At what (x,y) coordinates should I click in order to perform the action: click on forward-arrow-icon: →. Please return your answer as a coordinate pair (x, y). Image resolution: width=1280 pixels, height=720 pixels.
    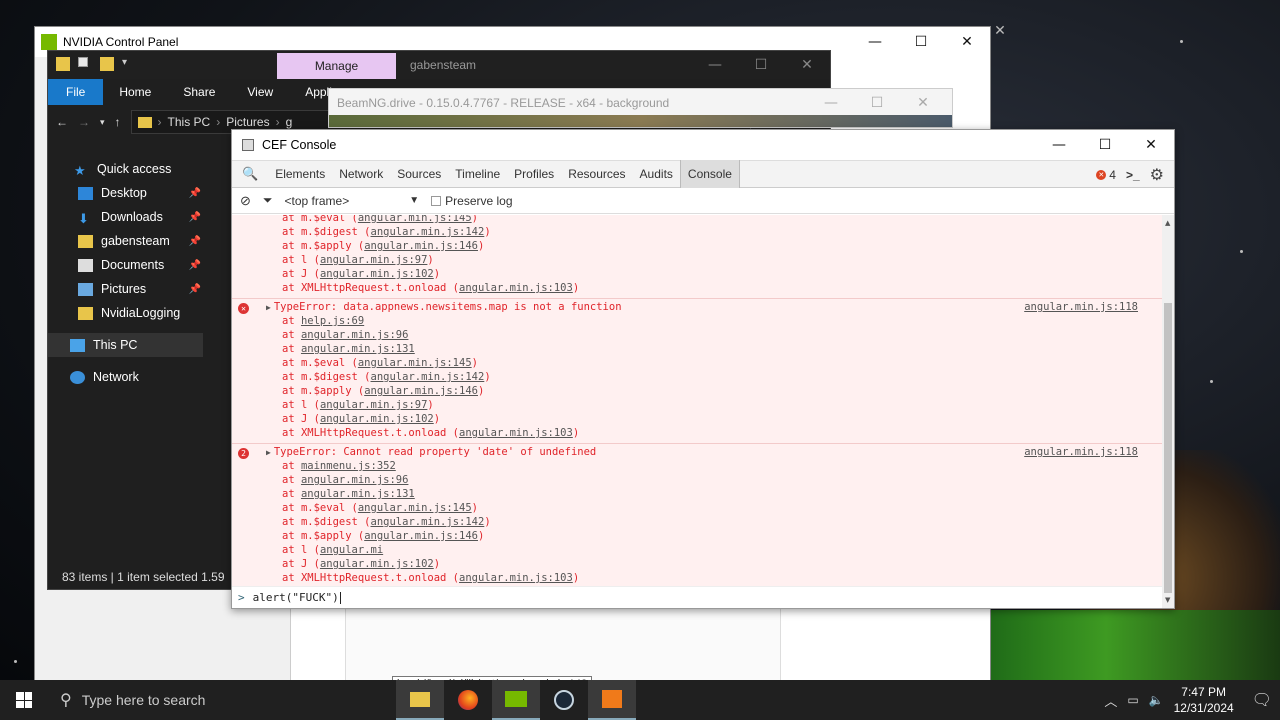
    Looking at the image, I should click on (84, 122).